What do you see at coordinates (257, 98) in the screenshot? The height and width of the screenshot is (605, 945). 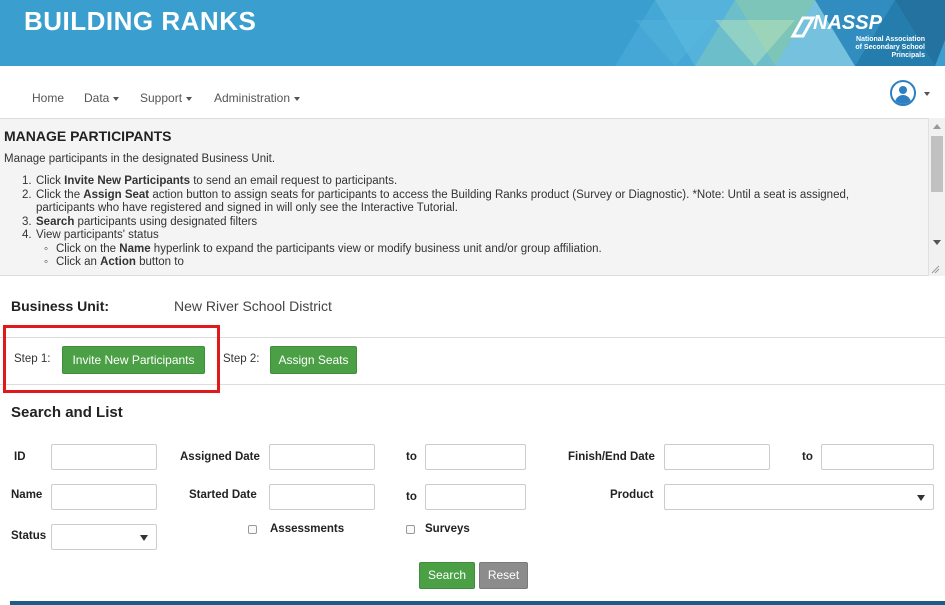 I see `nav-administration: Administration` at bounding box center [257, 98].